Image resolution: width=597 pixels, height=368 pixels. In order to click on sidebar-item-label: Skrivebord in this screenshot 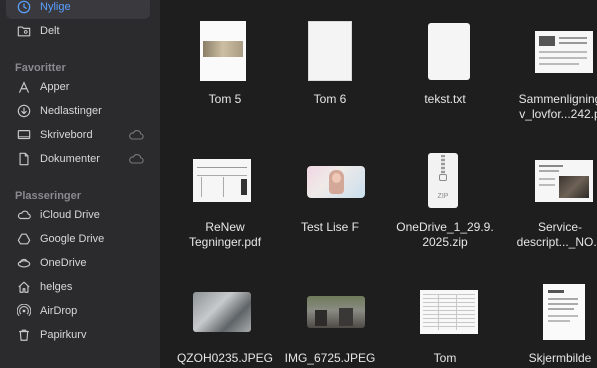, I will do `click(66, 135)`.